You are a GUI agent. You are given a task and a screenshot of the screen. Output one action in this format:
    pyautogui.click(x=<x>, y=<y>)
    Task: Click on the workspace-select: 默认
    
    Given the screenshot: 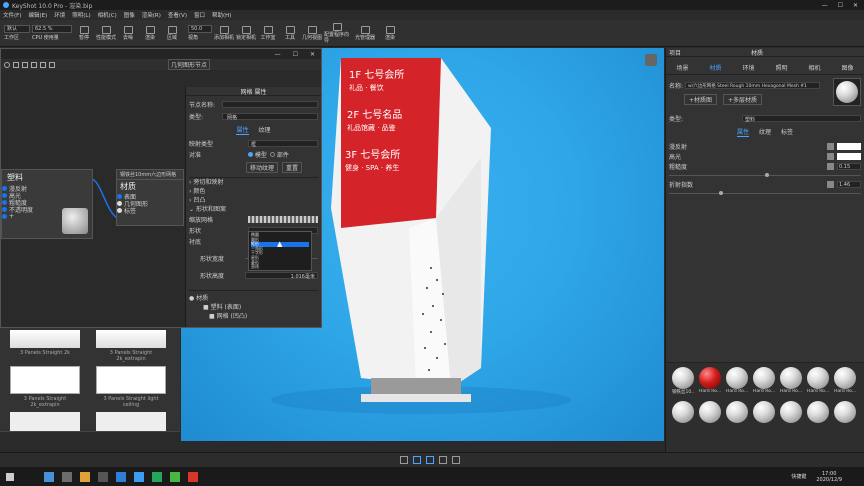 What is the action you would take?
    pyautogui.click(x=17, y=29)
    